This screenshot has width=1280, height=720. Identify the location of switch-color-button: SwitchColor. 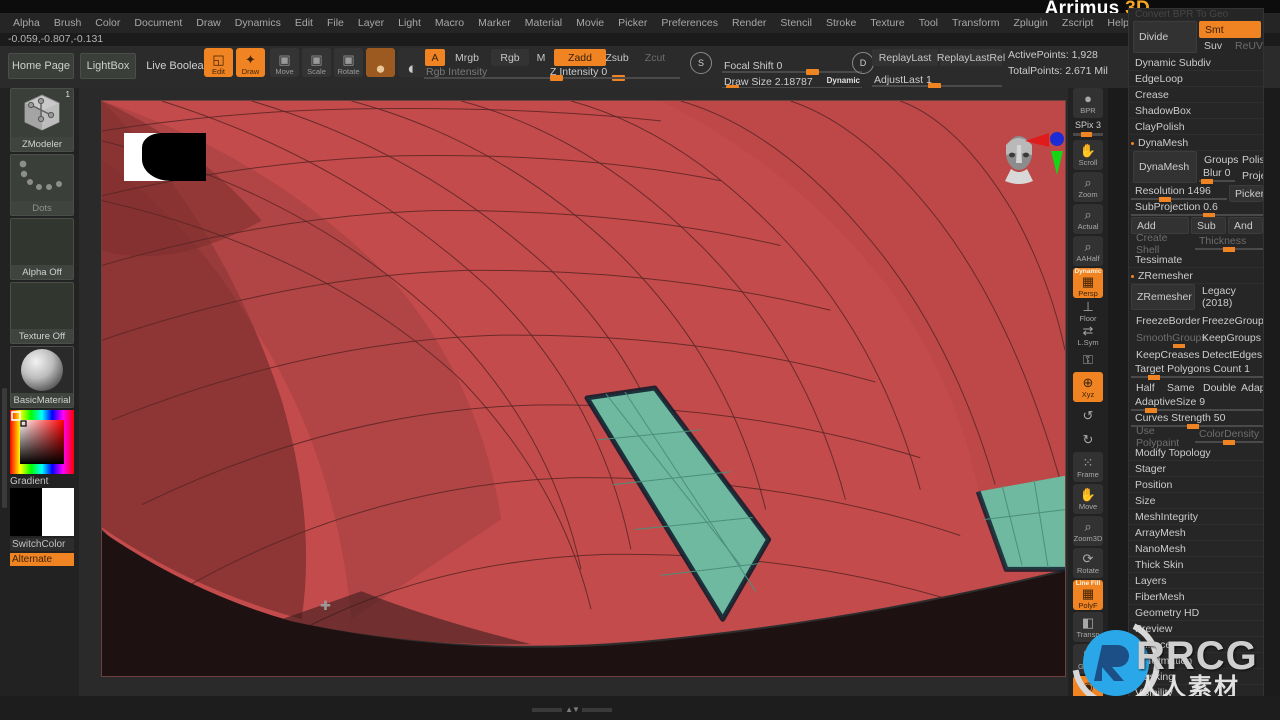
(42, 544).